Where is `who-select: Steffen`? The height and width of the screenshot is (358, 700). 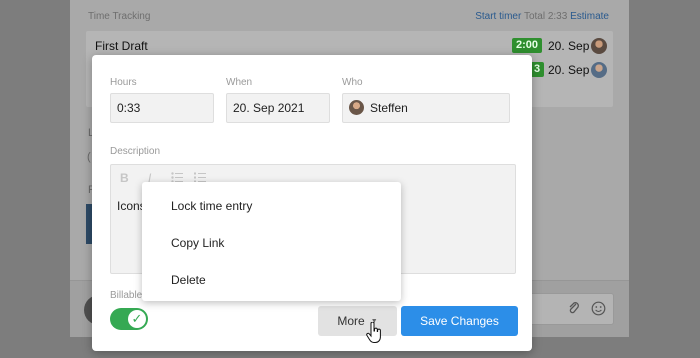 who-select: Steffen is located at coordinates (426, 108).